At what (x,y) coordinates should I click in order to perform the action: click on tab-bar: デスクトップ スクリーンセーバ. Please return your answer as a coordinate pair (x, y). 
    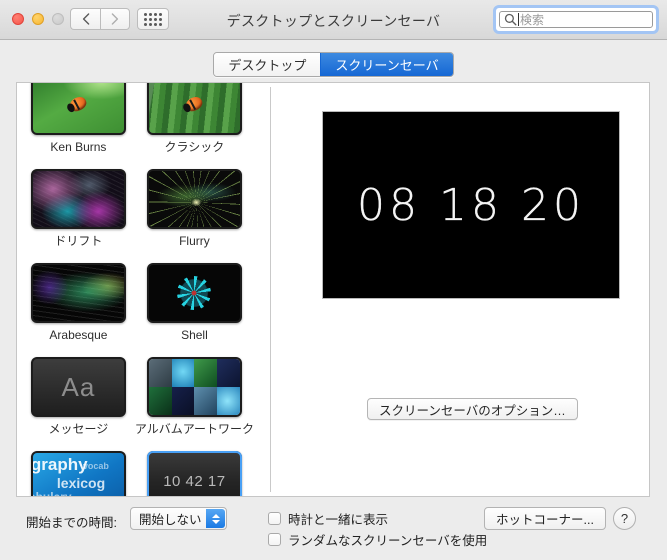
    Looking at the image, I should click on (333, 64).